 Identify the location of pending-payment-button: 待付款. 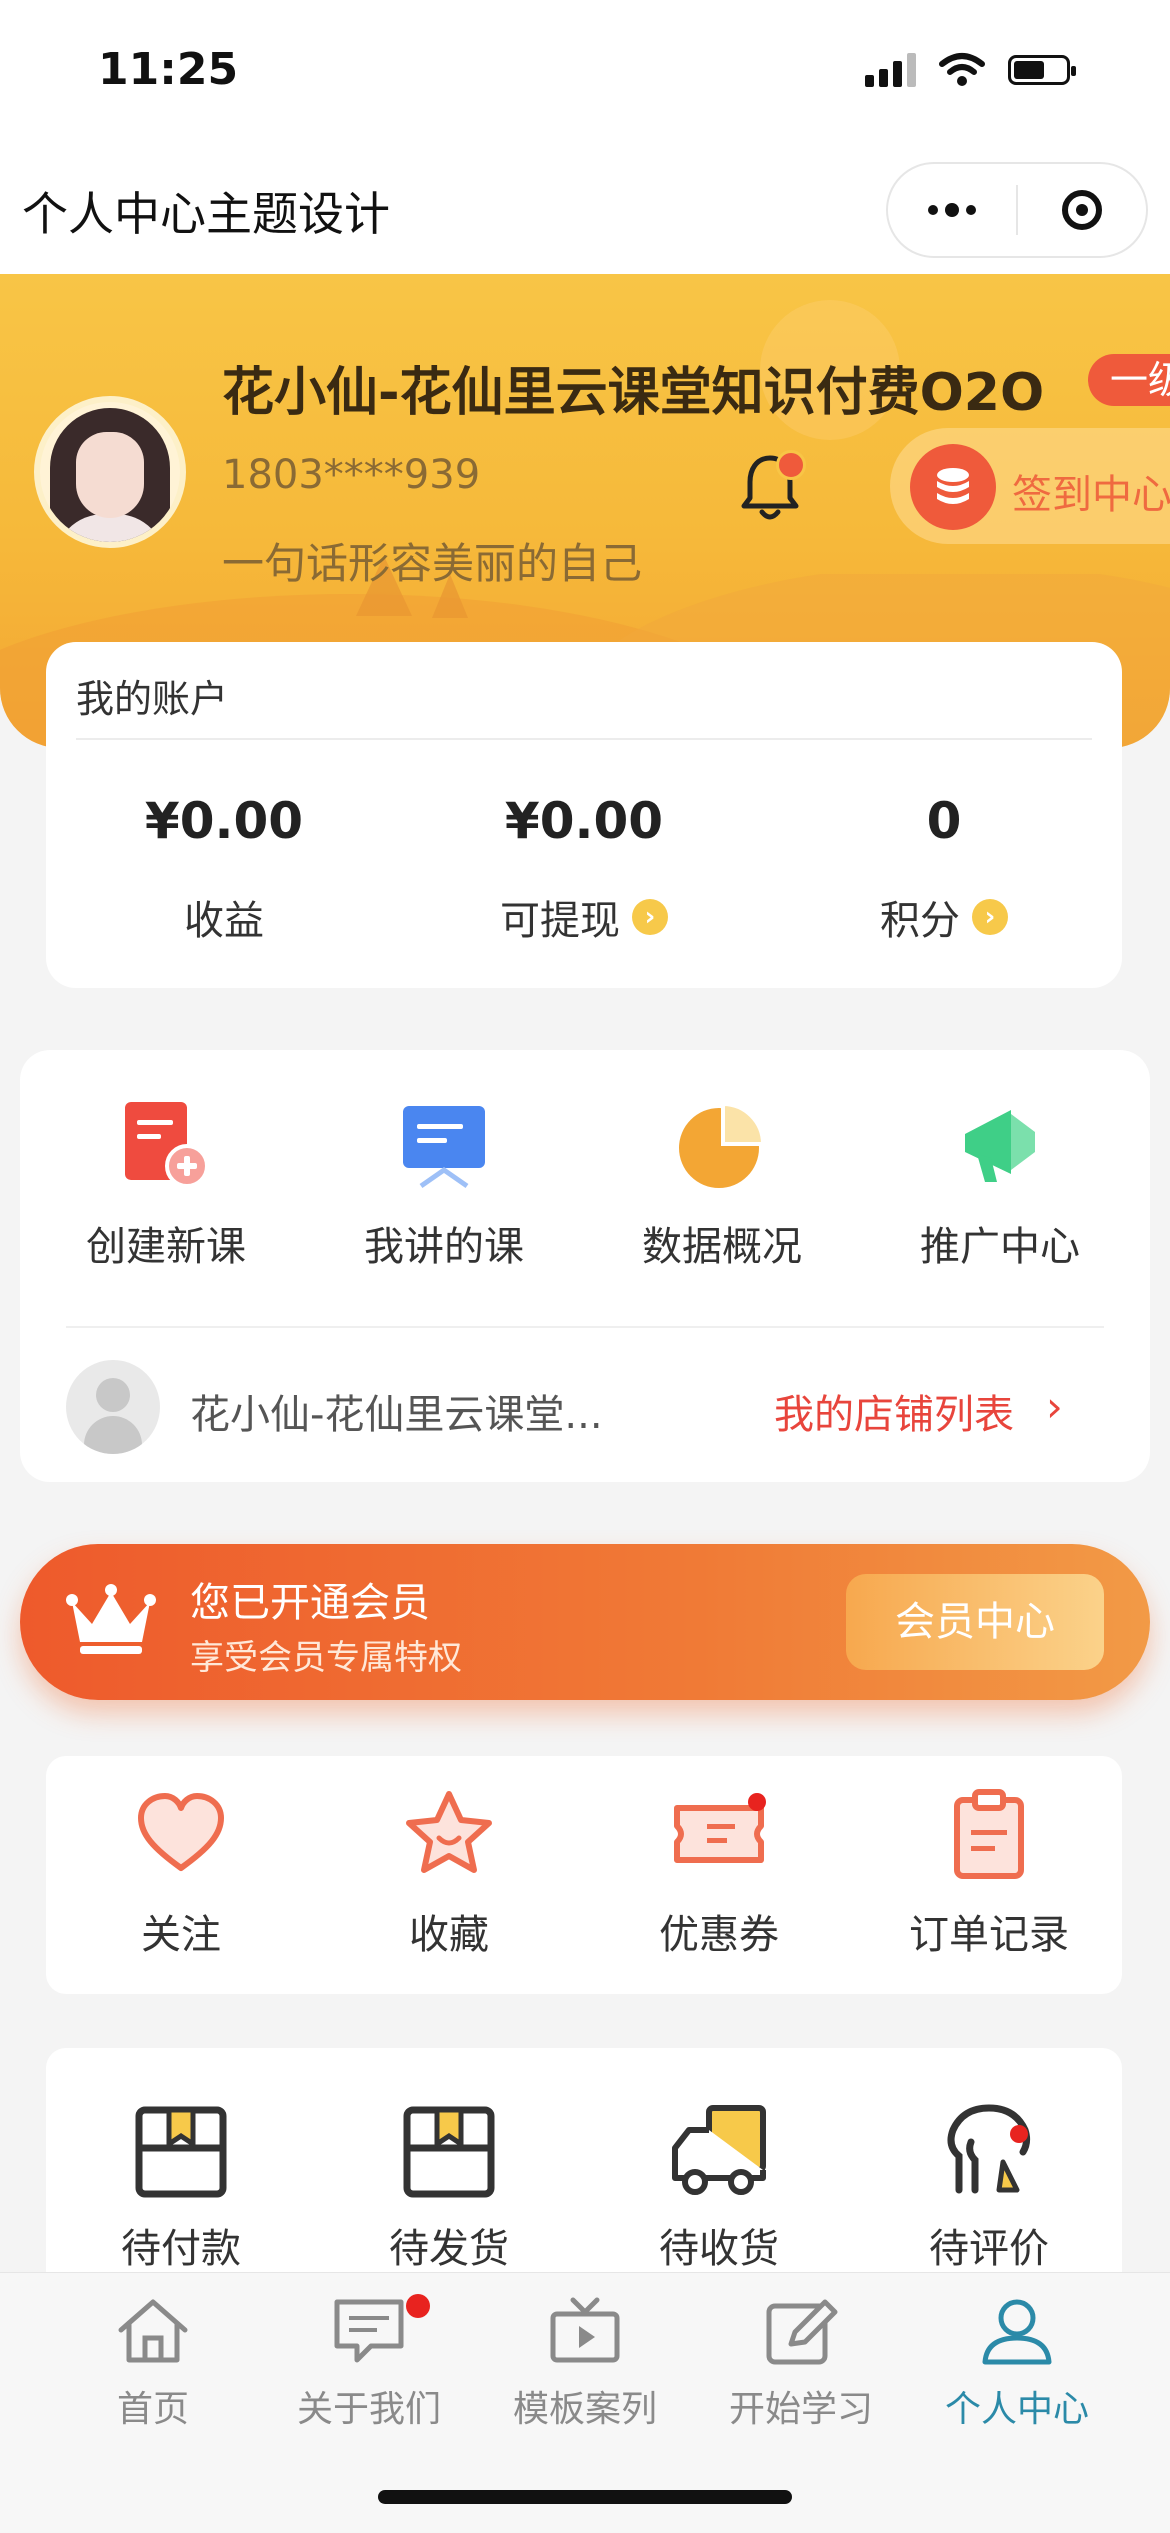
(181, 2187).